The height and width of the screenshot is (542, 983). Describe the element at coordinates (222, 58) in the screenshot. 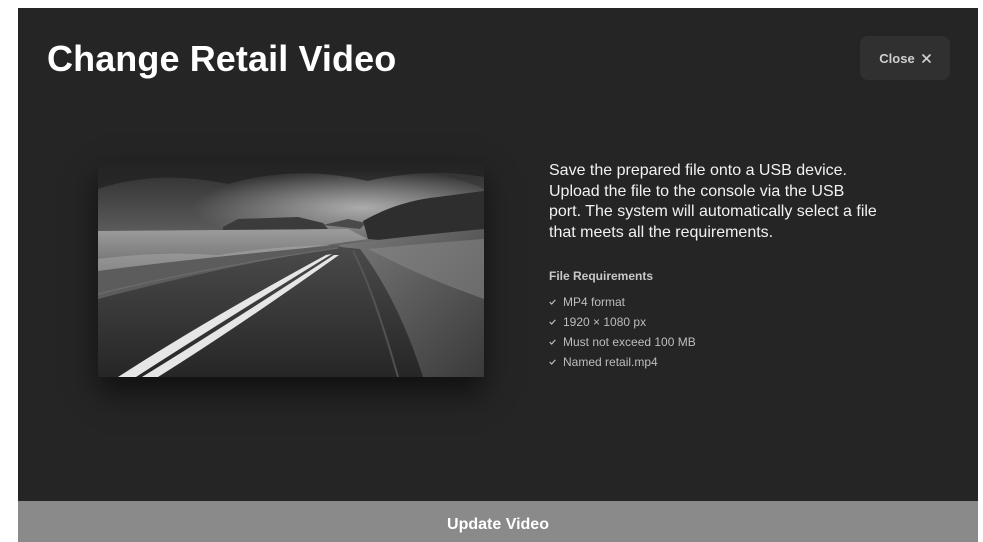

I see `page-title: Change Retail Video` at that location.